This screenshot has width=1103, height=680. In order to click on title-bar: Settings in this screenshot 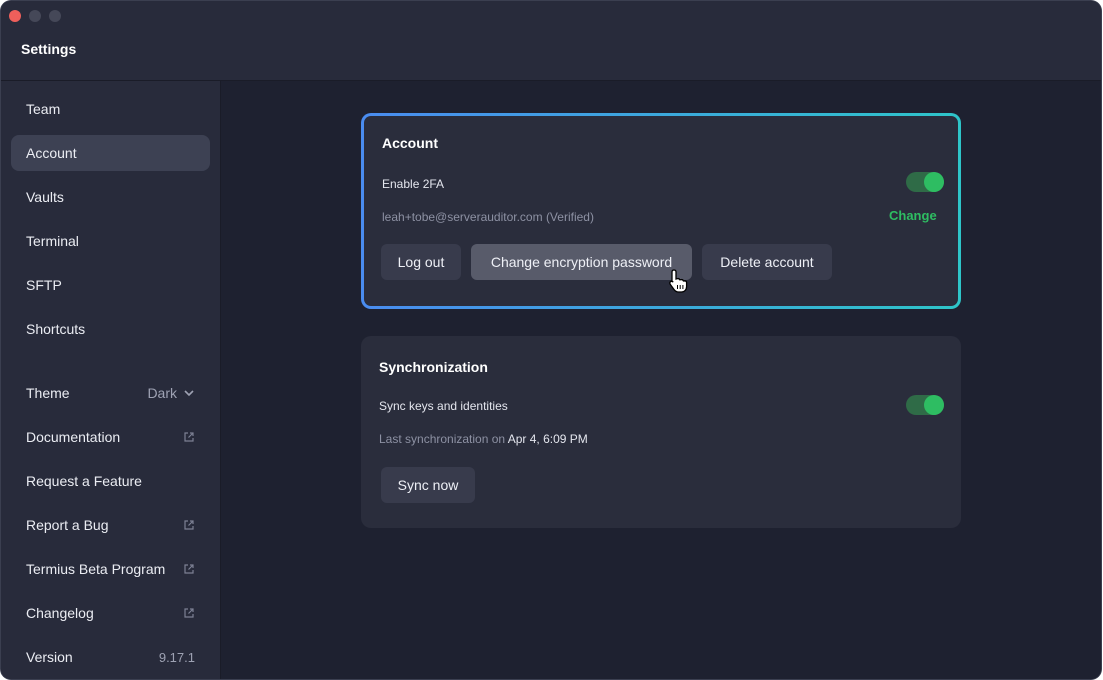, I will do `click(551, 41)`.